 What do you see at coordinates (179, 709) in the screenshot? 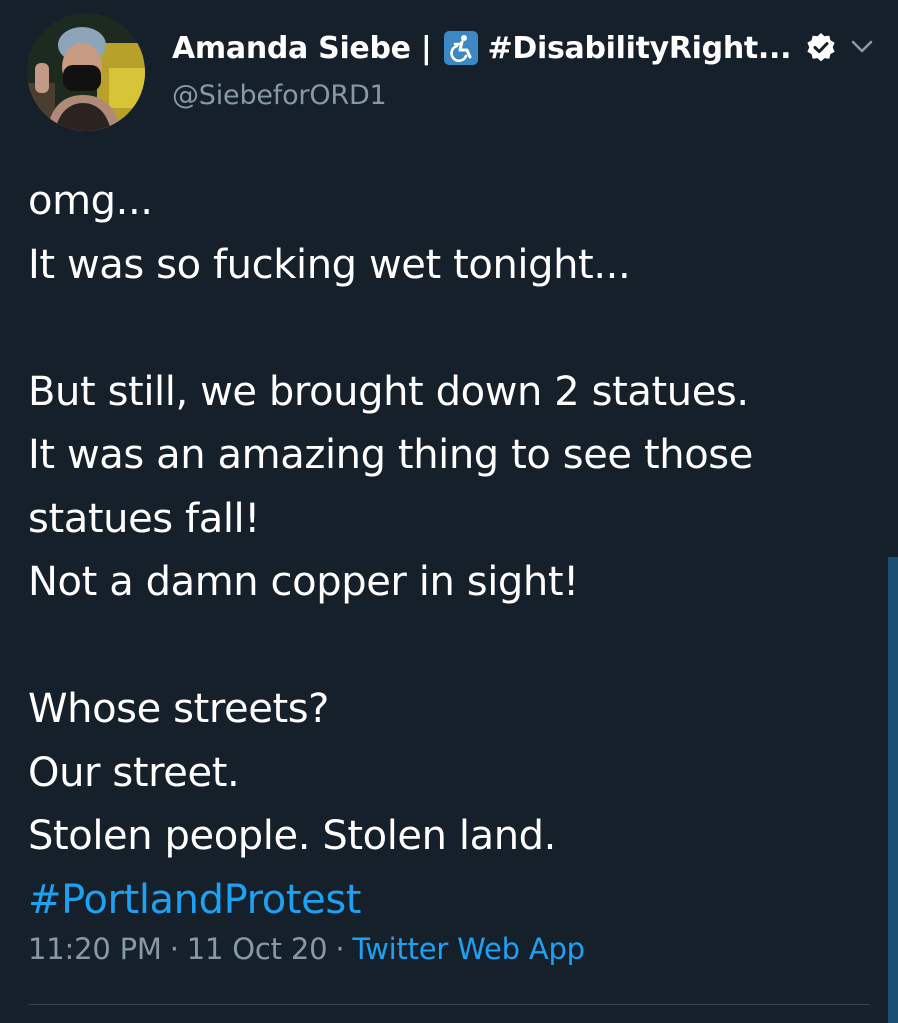
I see `tweet-line: Whose streets?` at bounding box center [179, 709].